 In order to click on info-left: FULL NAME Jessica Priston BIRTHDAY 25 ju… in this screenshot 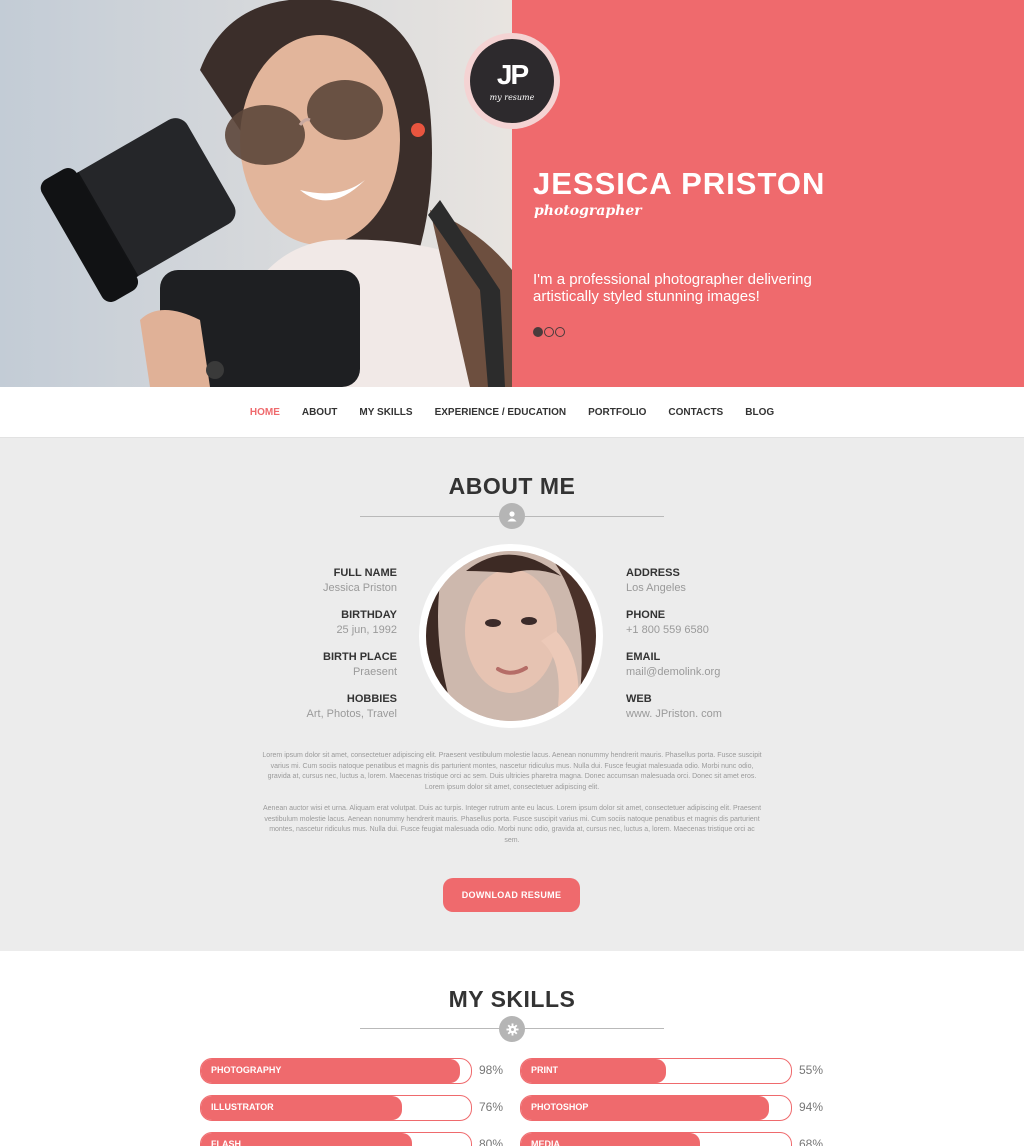, I will do `click(297, 651)`.